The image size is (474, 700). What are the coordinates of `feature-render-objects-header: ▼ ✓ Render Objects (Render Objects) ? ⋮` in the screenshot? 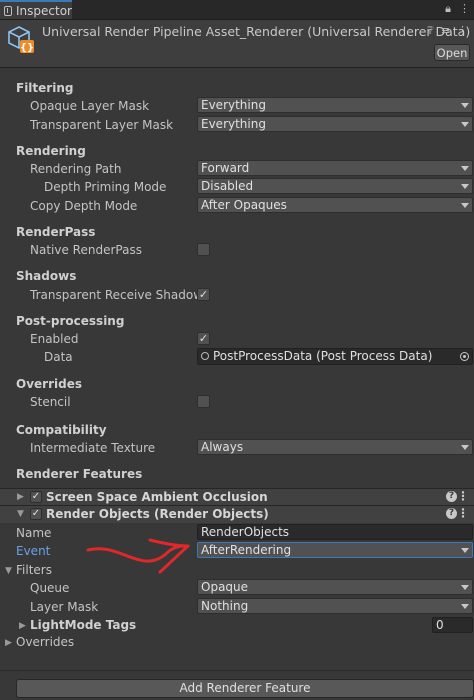 It's located at (237, 514).